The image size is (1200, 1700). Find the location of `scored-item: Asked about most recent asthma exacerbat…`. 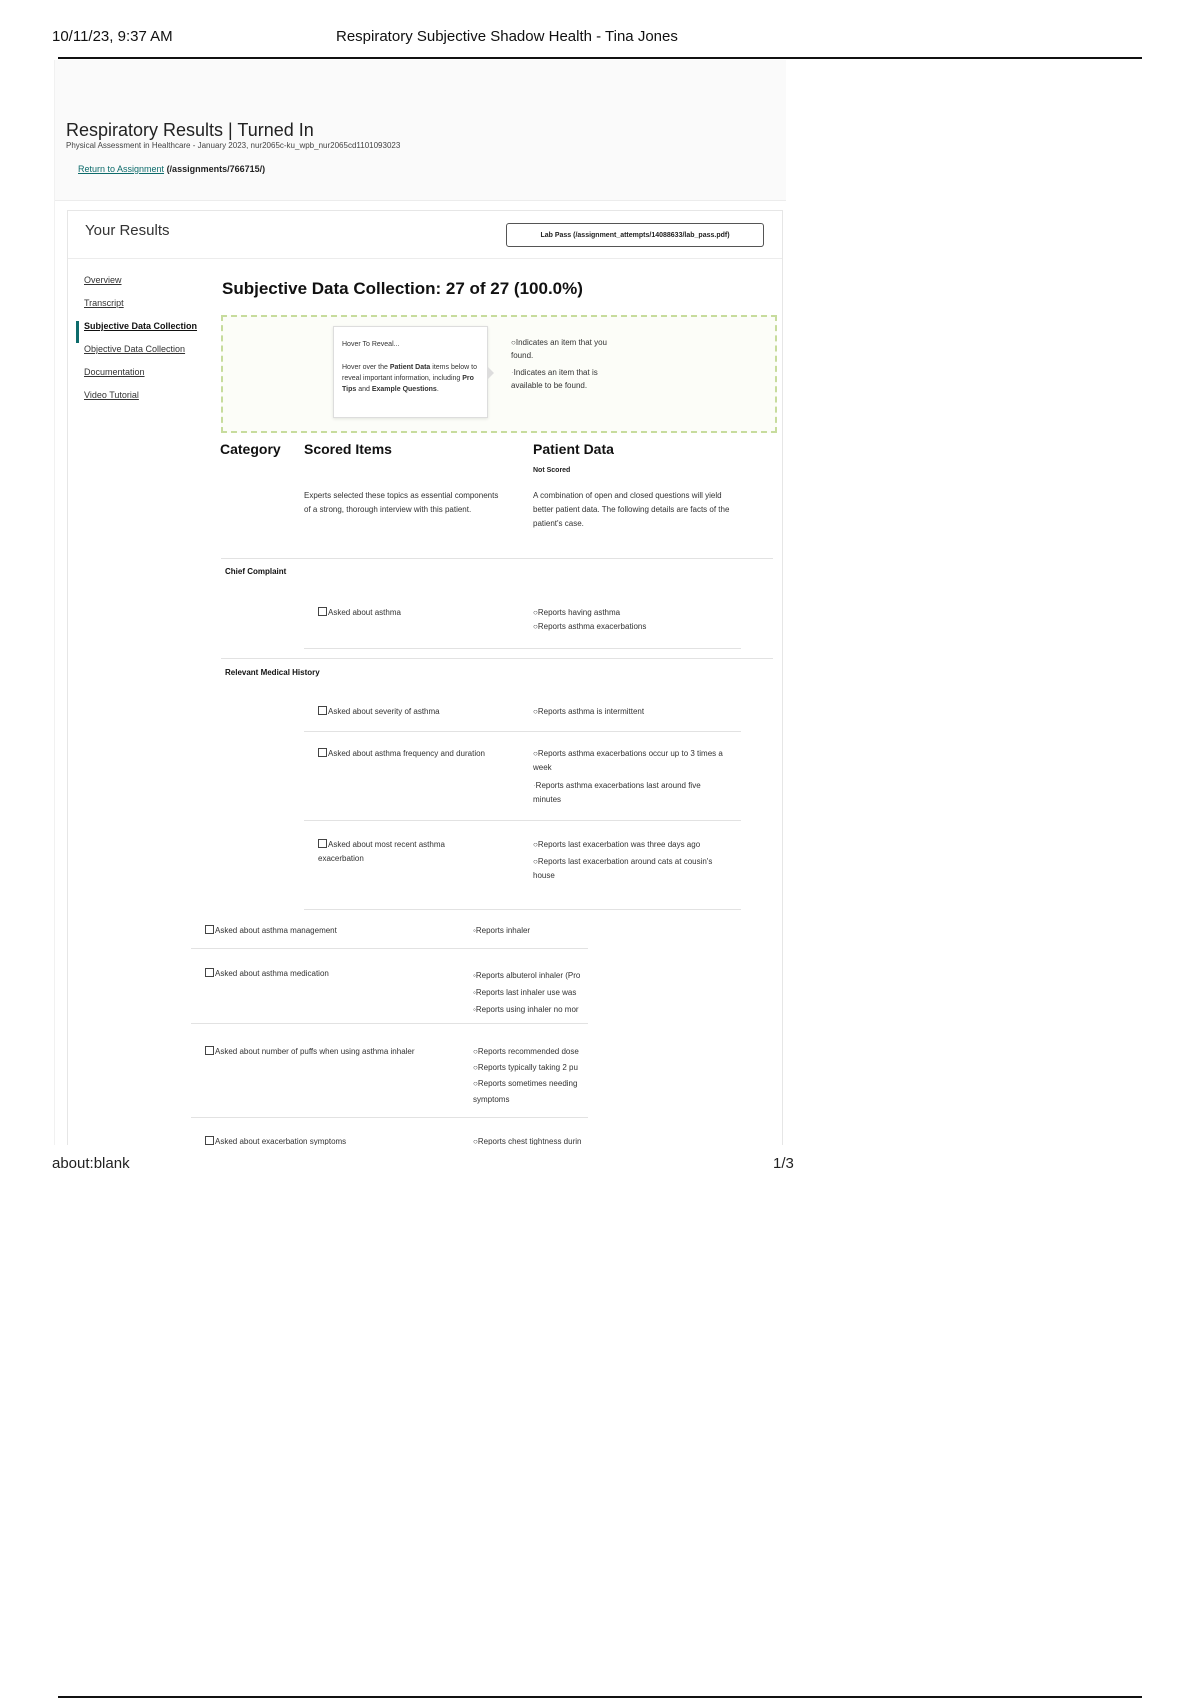

scored-item: Asked about most recent asthma exacerbat… is located at coordinates (403, 852).